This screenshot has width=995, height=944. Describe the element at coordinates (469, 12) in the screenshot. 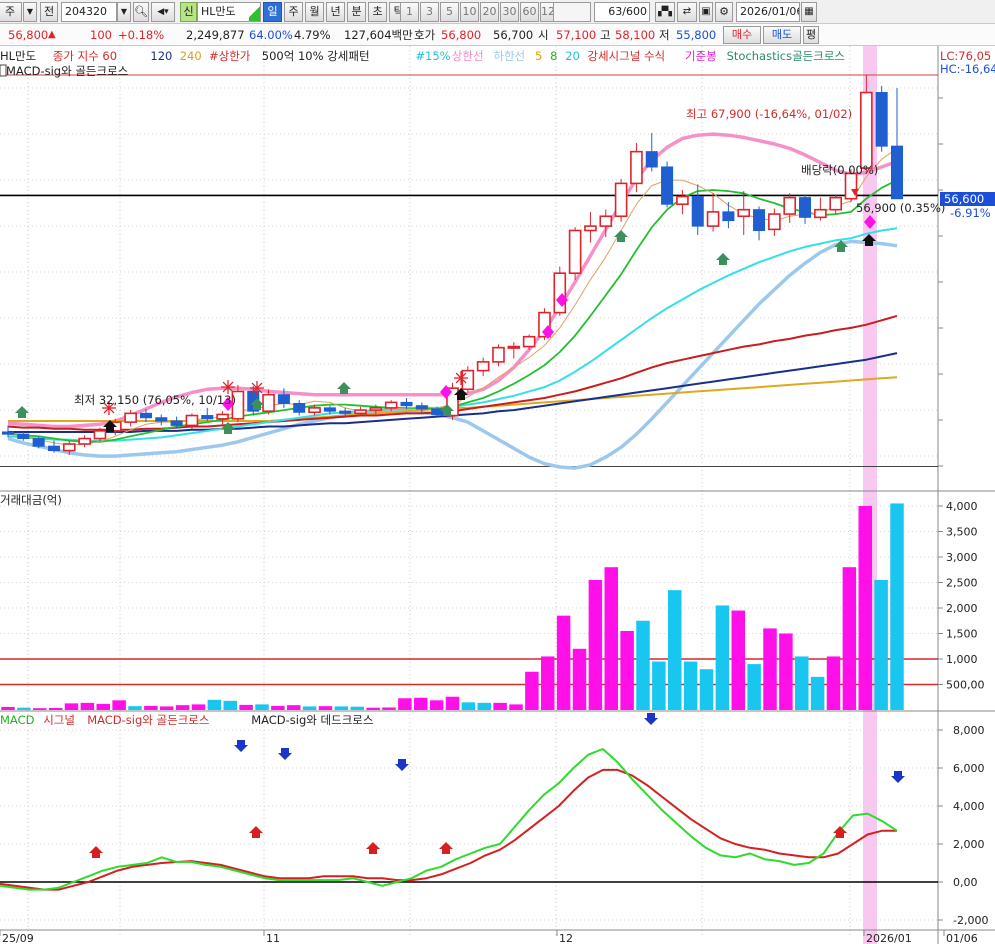

I see `interval-10: 10` at that location.